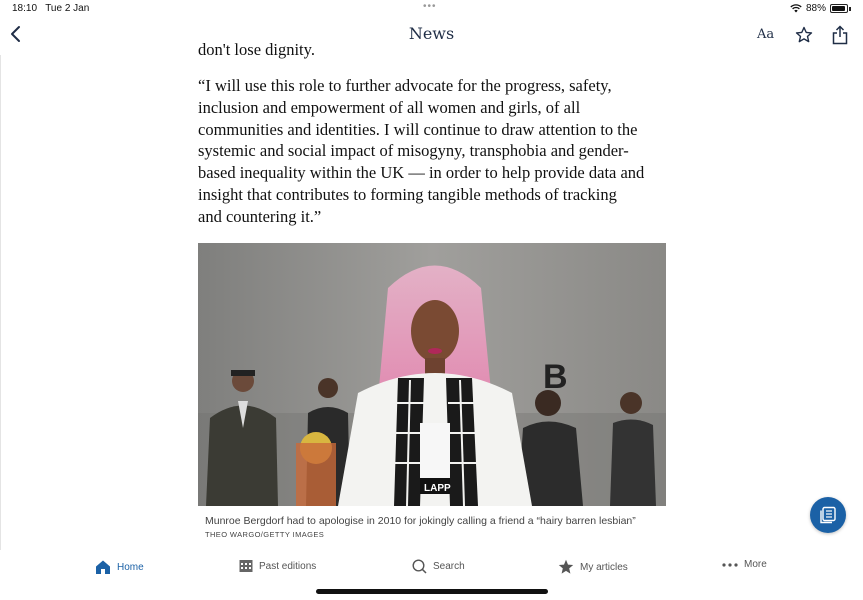 This screenshot has height=600, width=863. Describe the element at coordinates (288, 566) in the screenshot. I see `tab-past-editions-label: Past editions` at that location.